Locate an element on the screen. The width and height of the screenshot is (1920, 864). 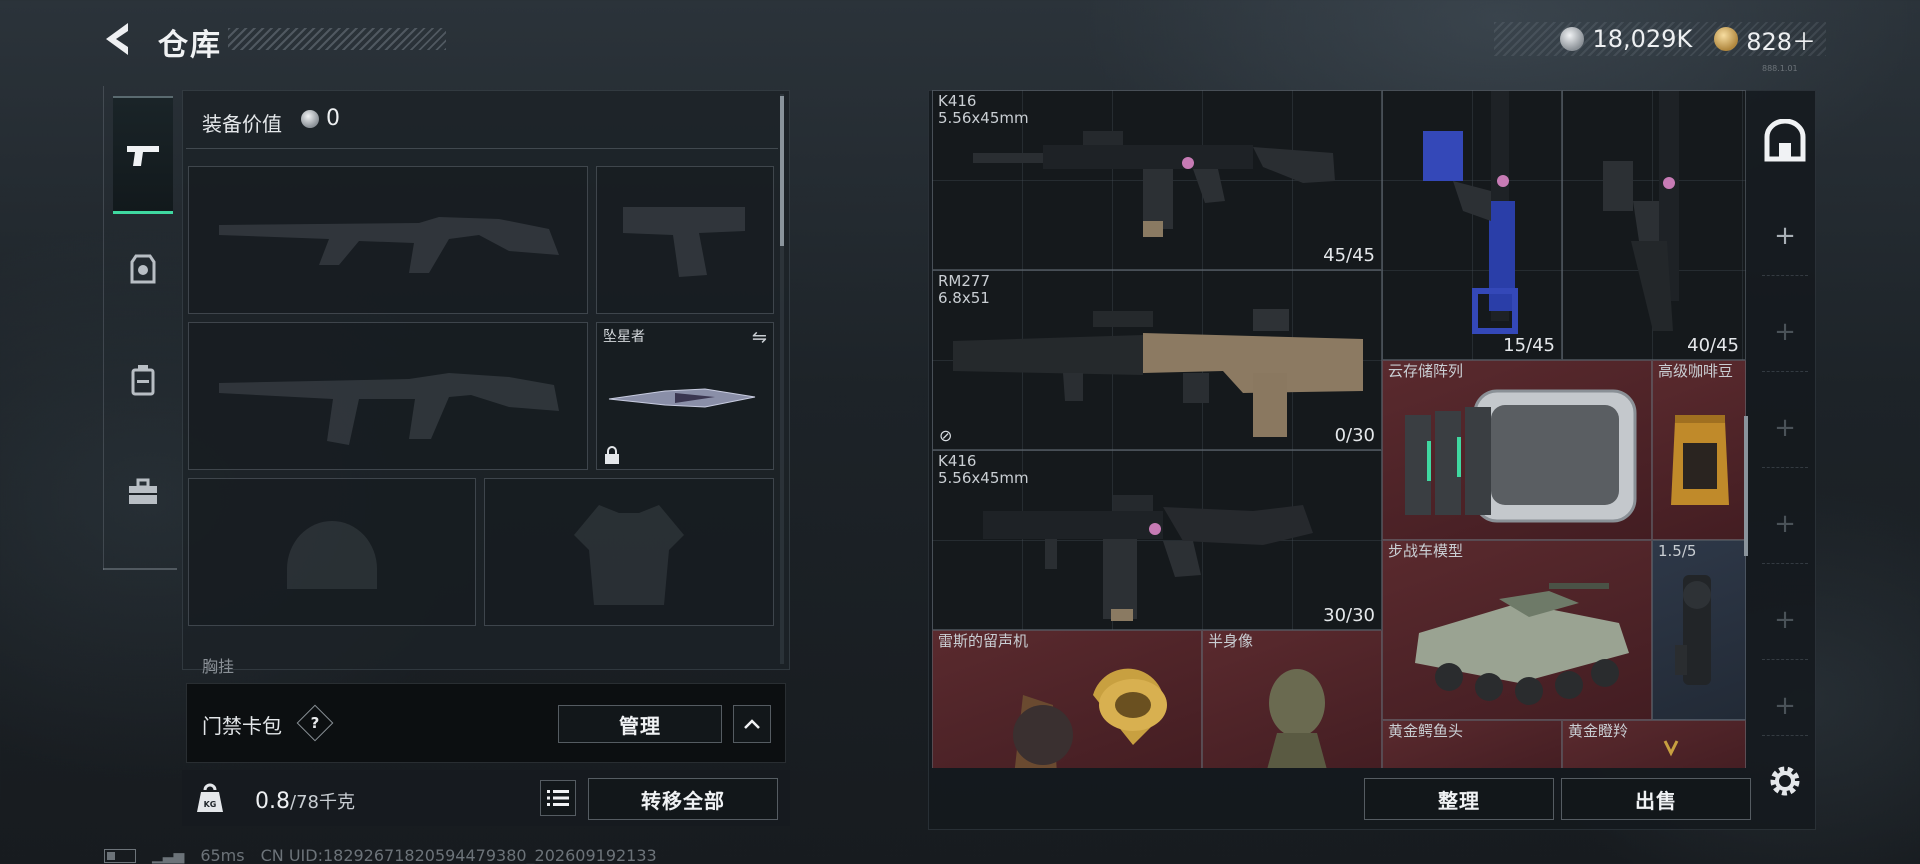
expand-button is located at coordinates (752, 724).